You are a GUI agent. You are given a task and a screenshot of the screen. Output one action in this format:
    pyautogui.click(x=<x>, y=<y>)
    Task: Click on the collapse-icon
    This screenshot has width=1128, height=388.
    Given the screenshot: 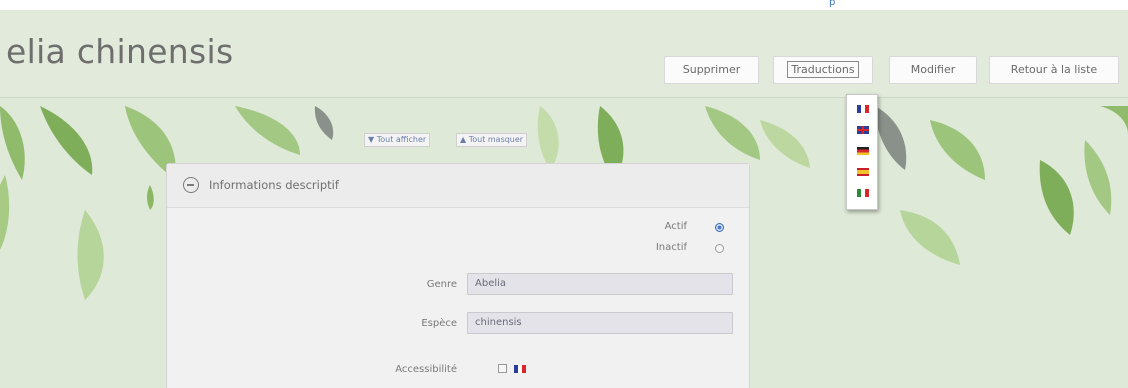 What is the action you would take?
    pyautogui.click(x=191, y=185)
    